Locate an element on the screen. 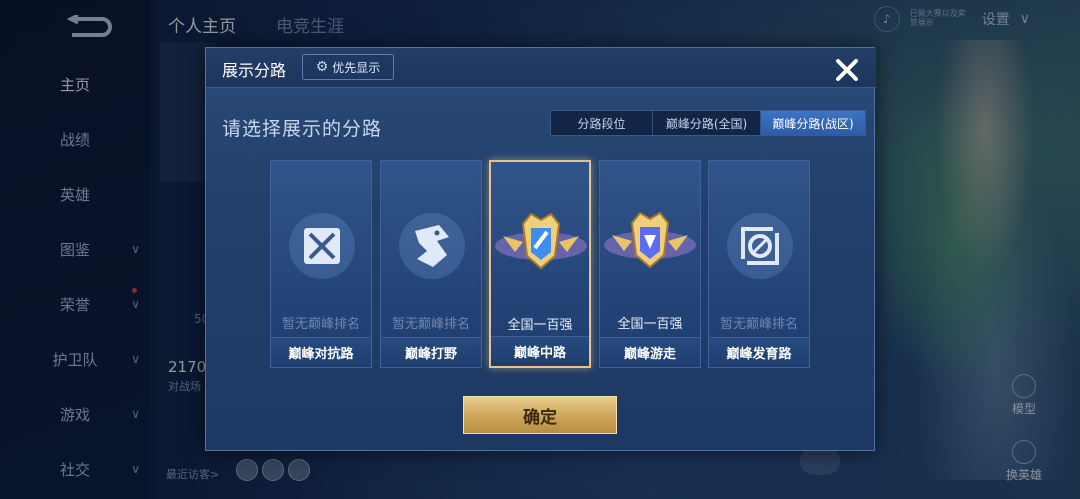 The width and height of the screenshot is (1080, 499). lane-name: 巅峰中路 is located at coordinates (540, 351).